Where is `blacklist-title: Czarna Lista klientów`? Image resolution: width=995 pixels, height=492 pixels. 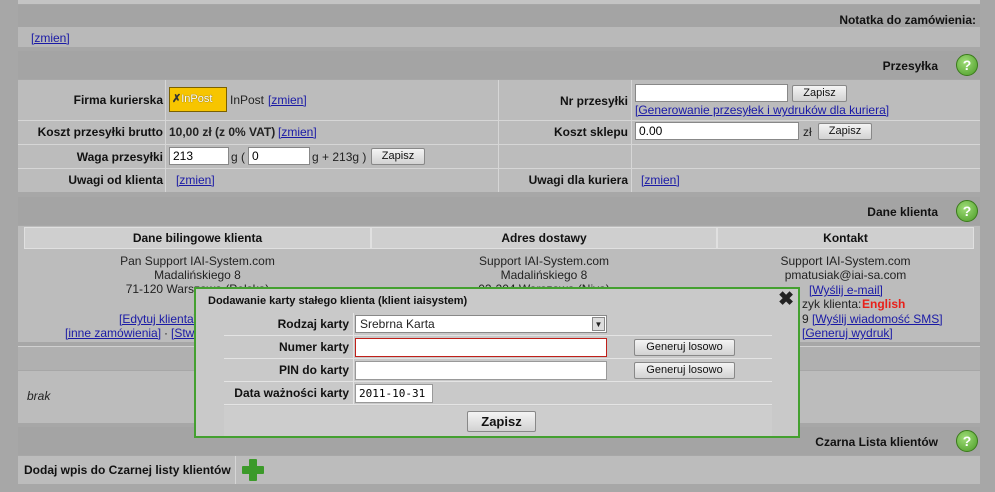 blacklist-title: Czarna Lista klientów is located at coordinates (876, 442).